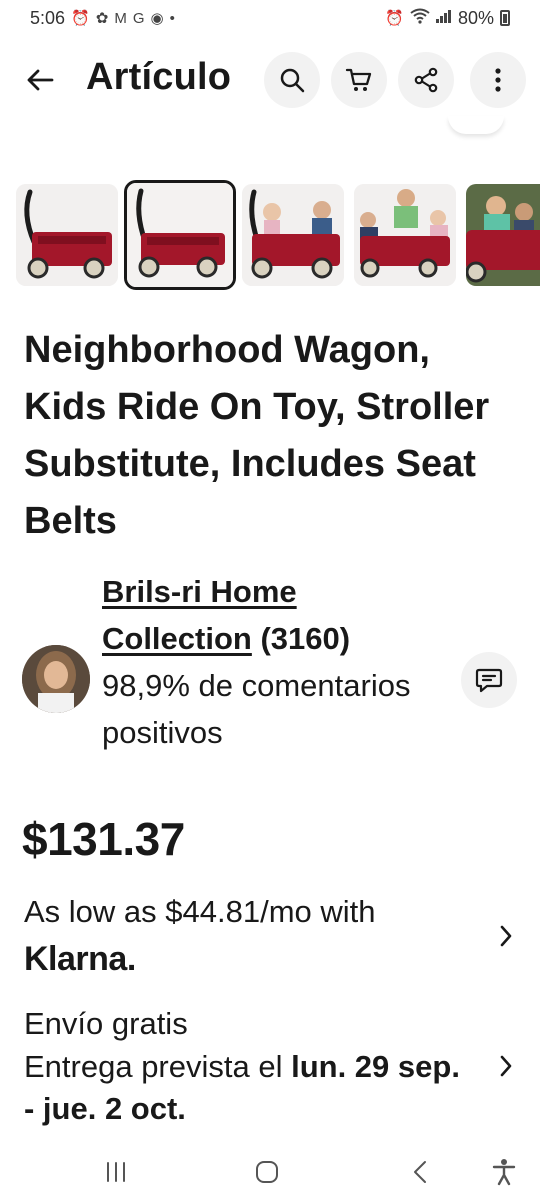 The height and width of the screenshot is (1204, 540). I want to click on share-button, so click(426, 80).